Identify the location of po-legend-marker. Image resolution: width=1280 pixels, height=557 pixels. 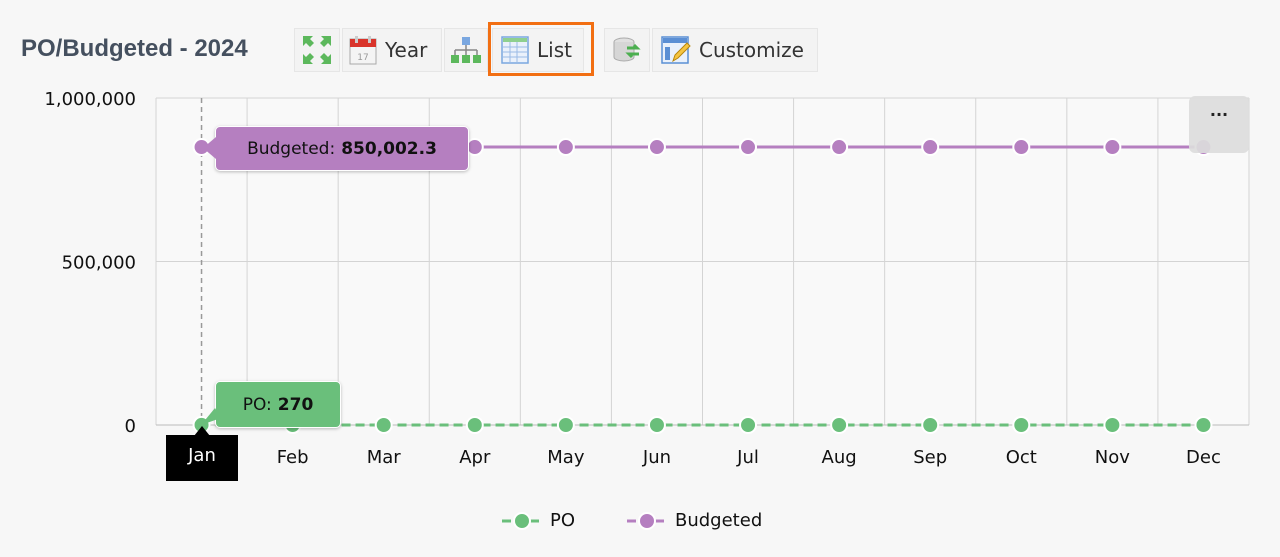
(522, 520).